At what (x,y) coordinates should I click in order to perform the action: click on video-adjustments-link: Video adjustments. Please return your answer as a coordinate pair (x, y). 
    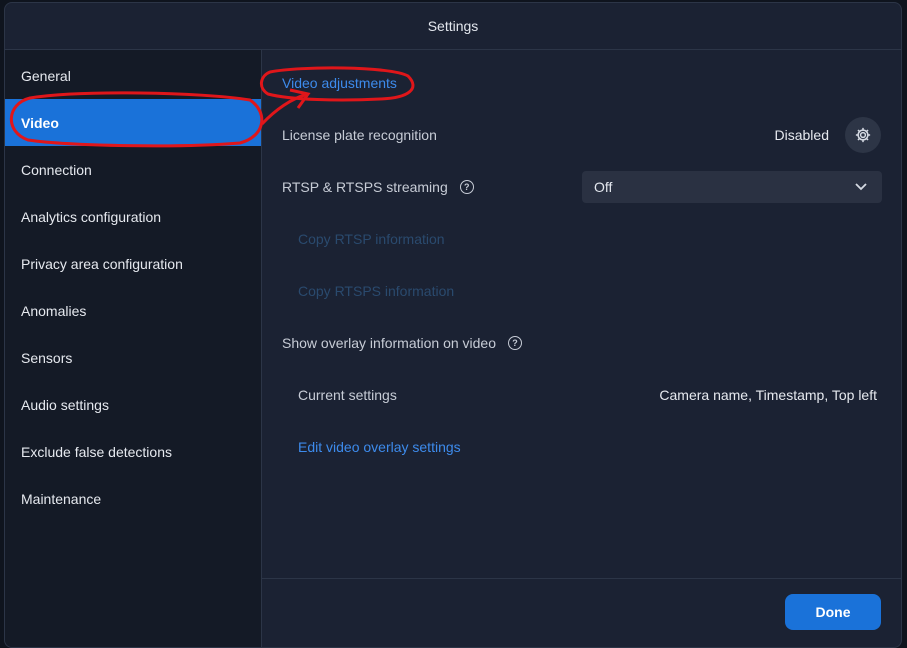
    Looking at the image, I should click on (339, 83).